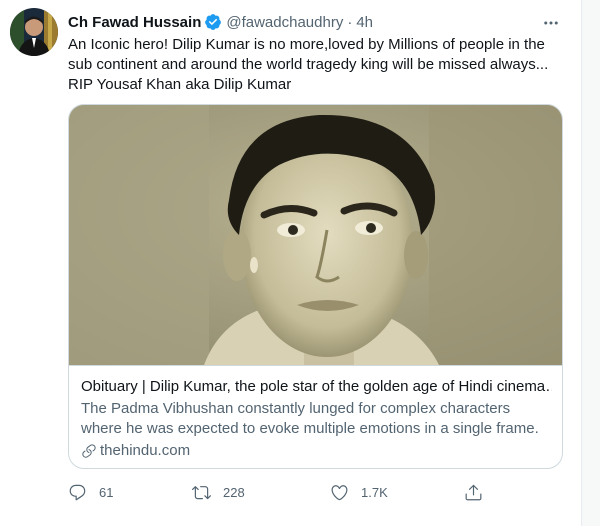 The image size is (600, 526). Describe the element at coordinates (359, 492) in the screenshot. I see `like-button: 1.7K` at that location.